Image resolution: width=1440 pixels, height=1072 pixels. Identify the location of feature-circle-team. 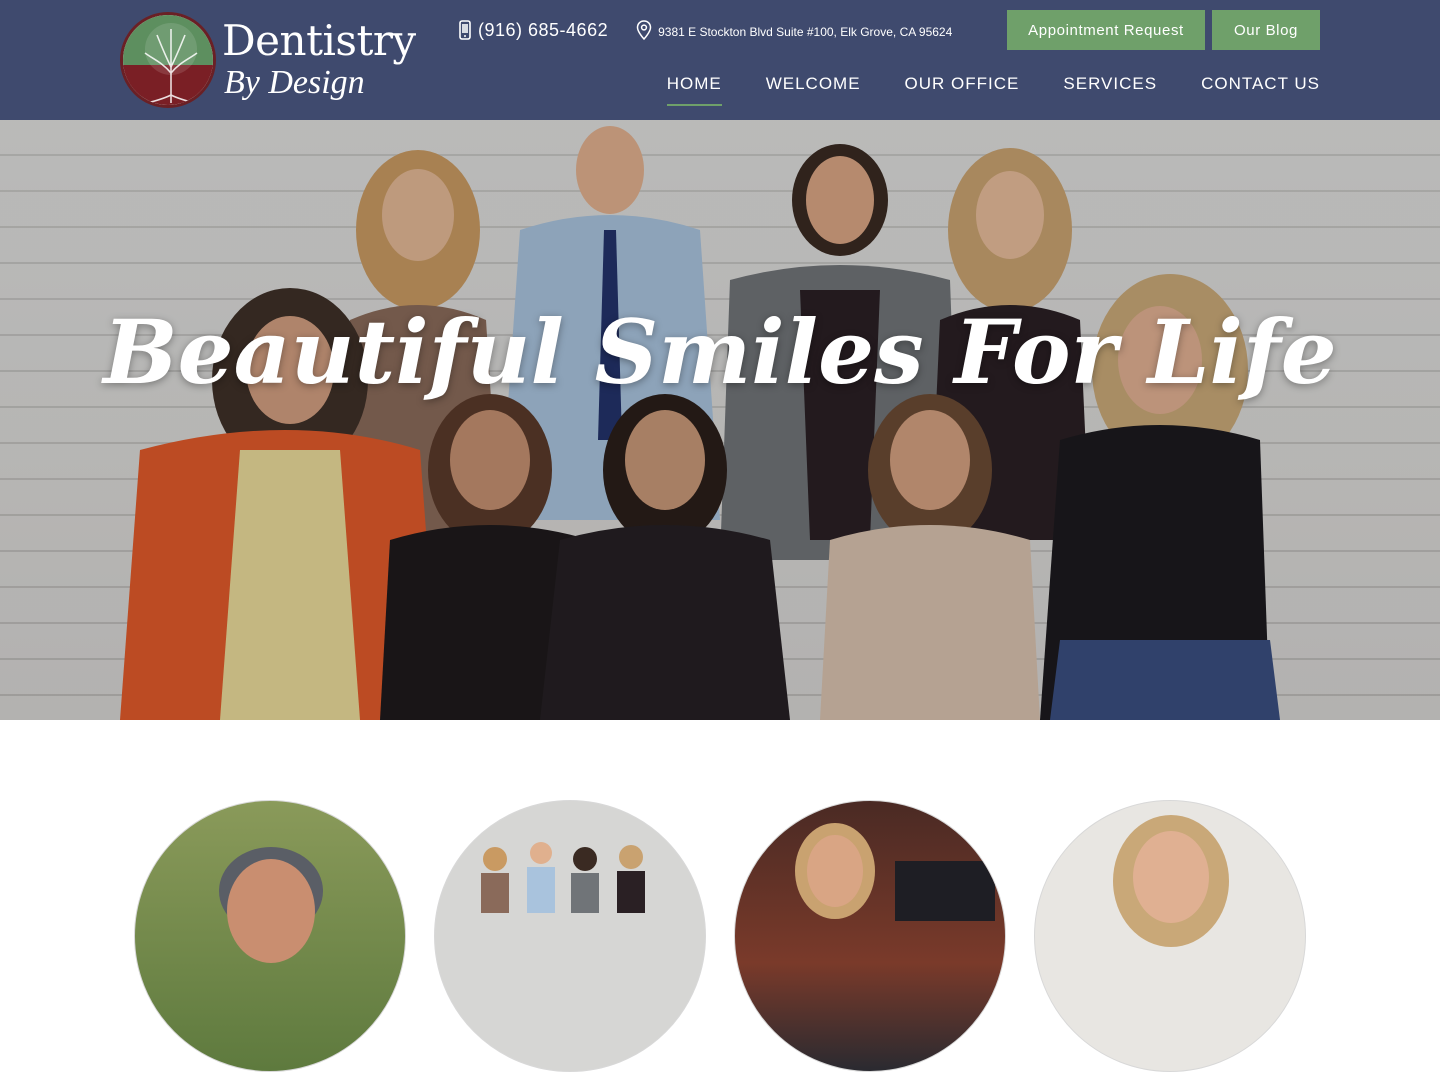
(570, 936).